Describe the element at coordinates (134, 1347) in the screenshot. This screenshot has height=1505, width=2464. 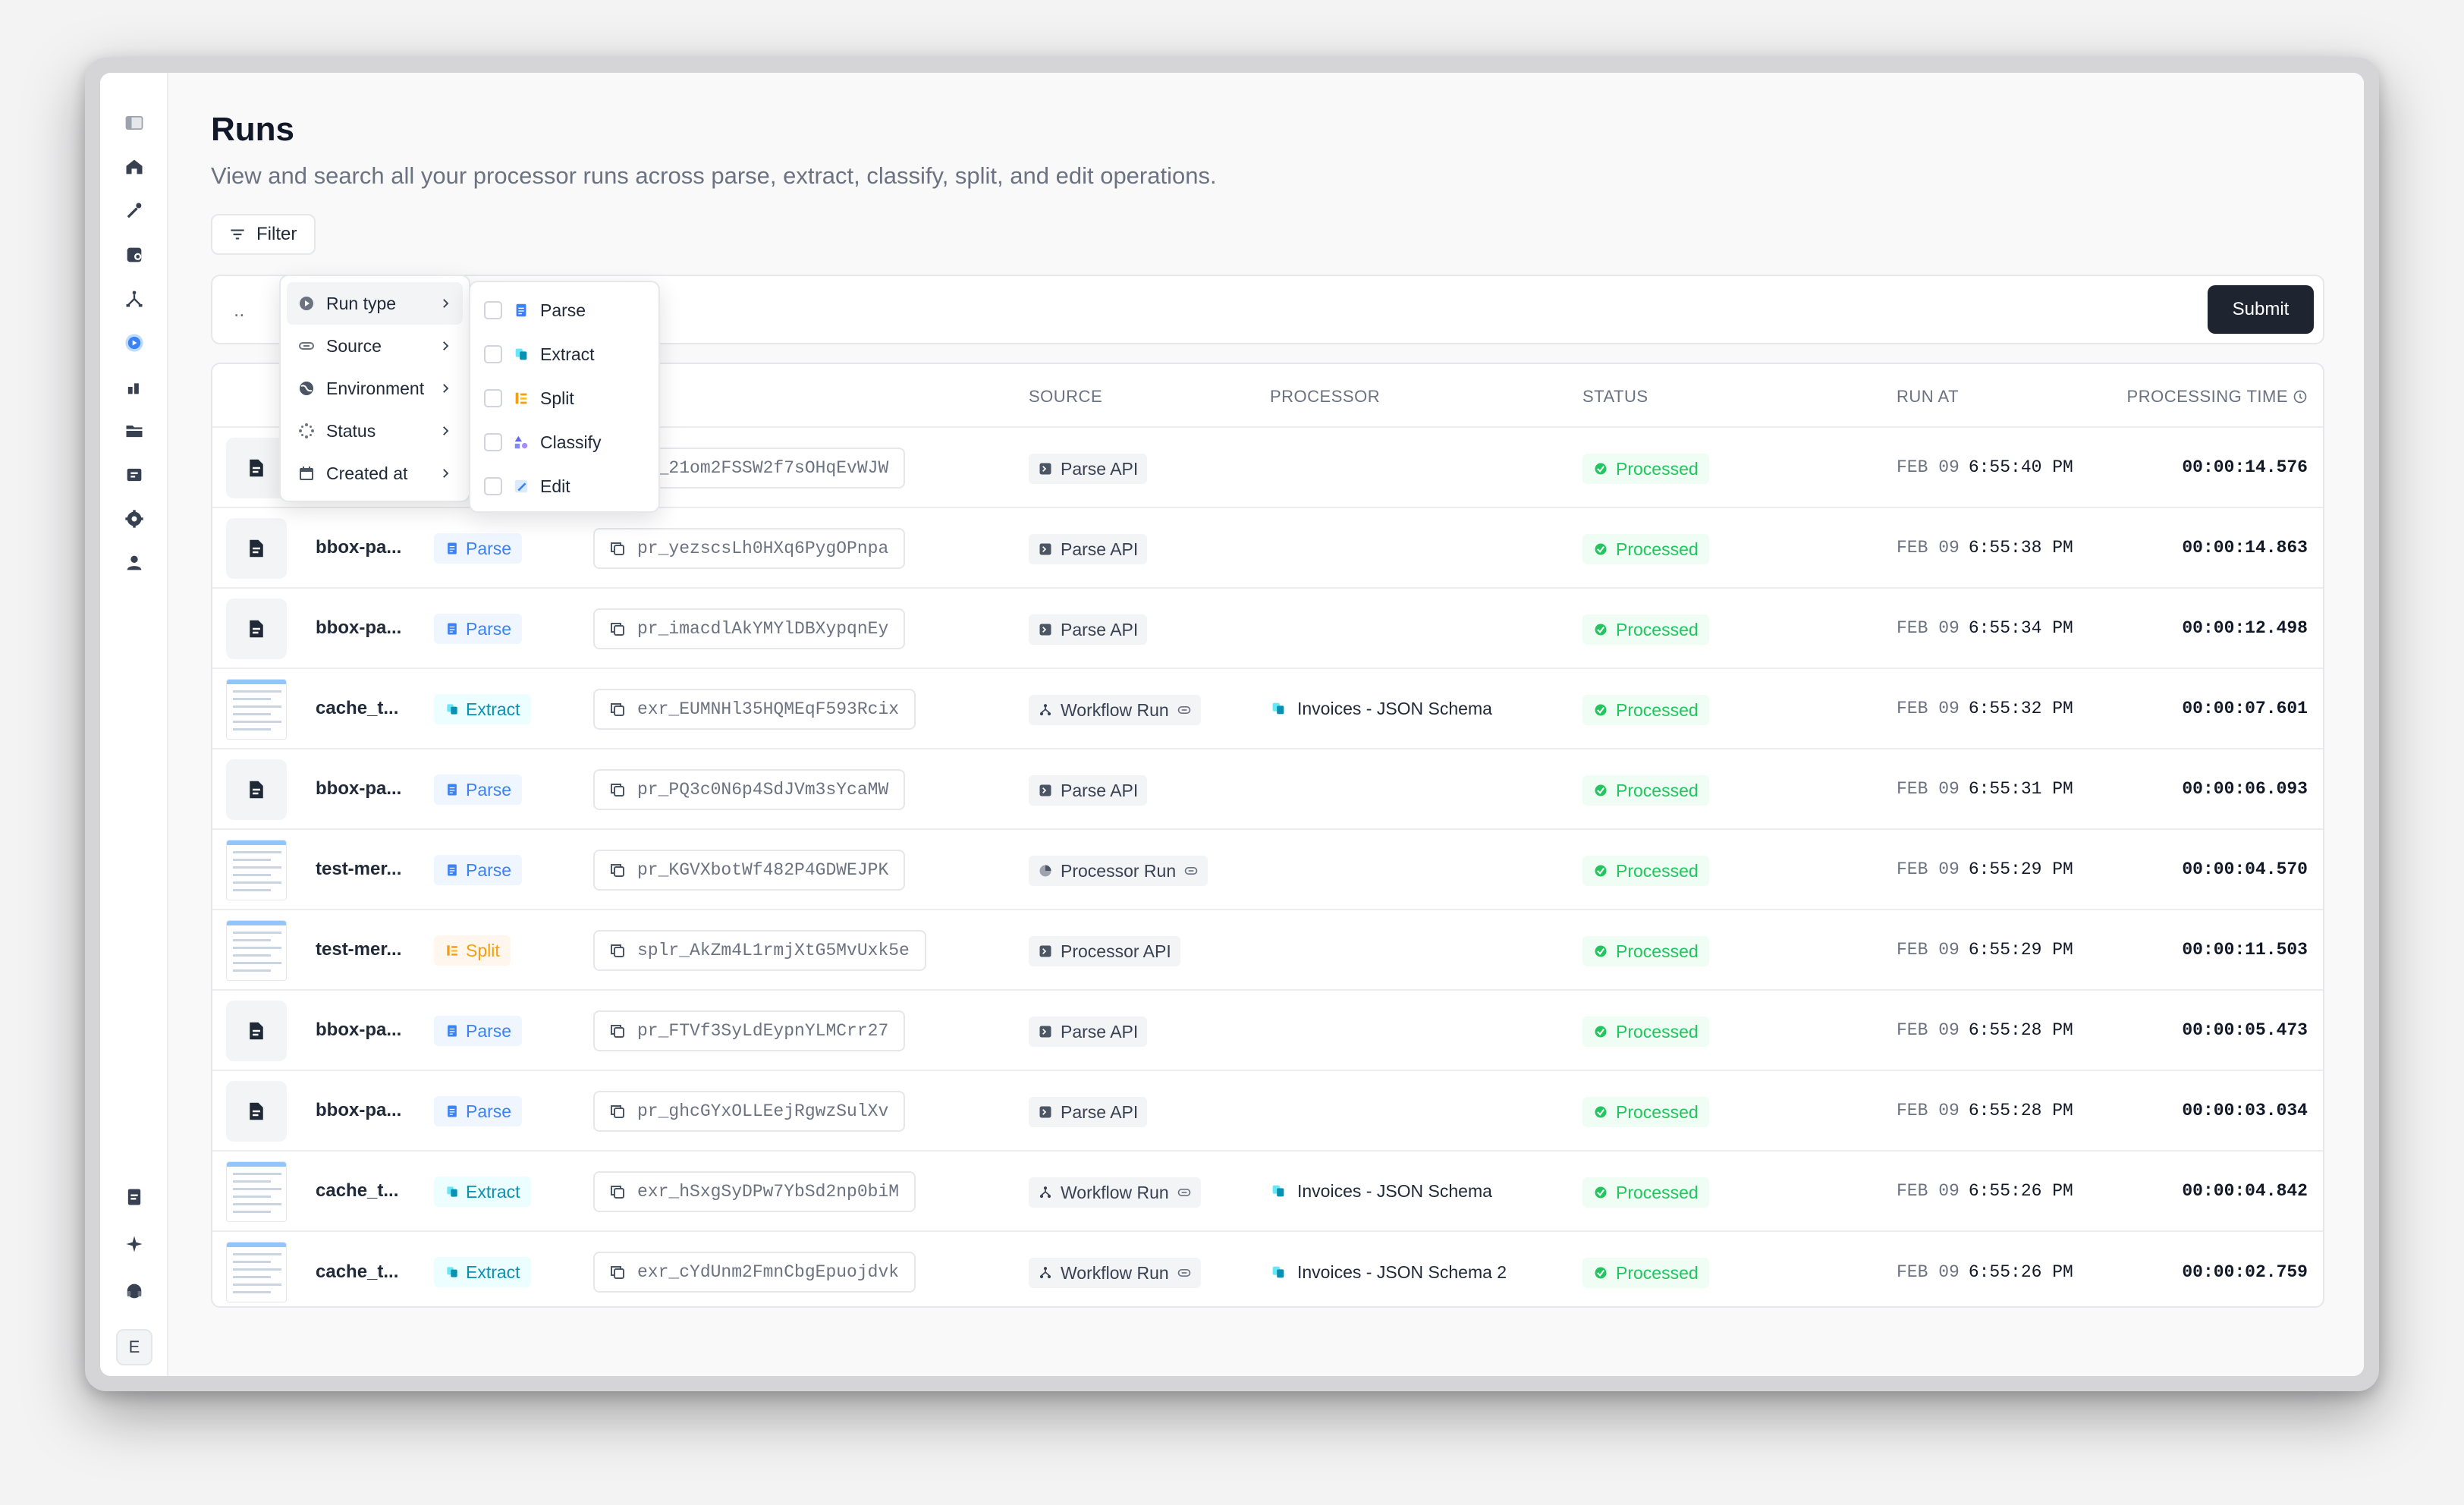
I see `avatar: E` at that location.